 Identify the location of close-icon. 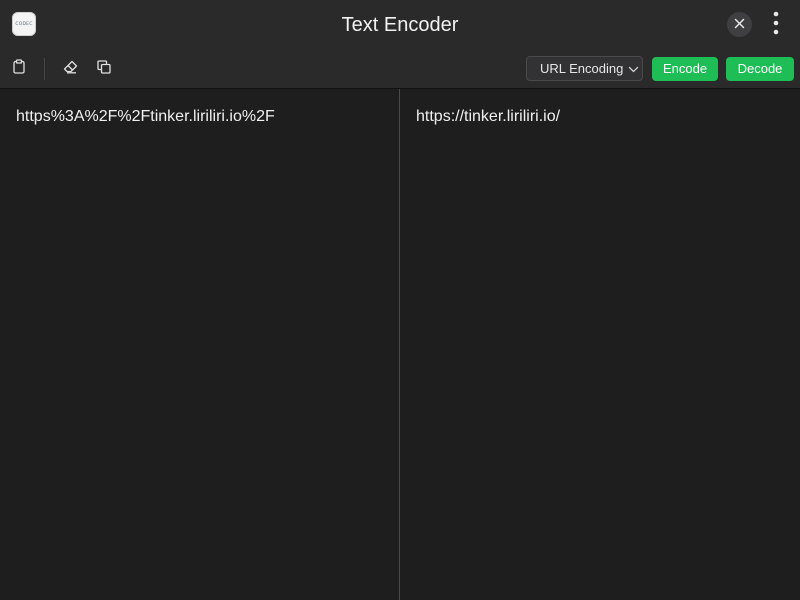
(739, 25).